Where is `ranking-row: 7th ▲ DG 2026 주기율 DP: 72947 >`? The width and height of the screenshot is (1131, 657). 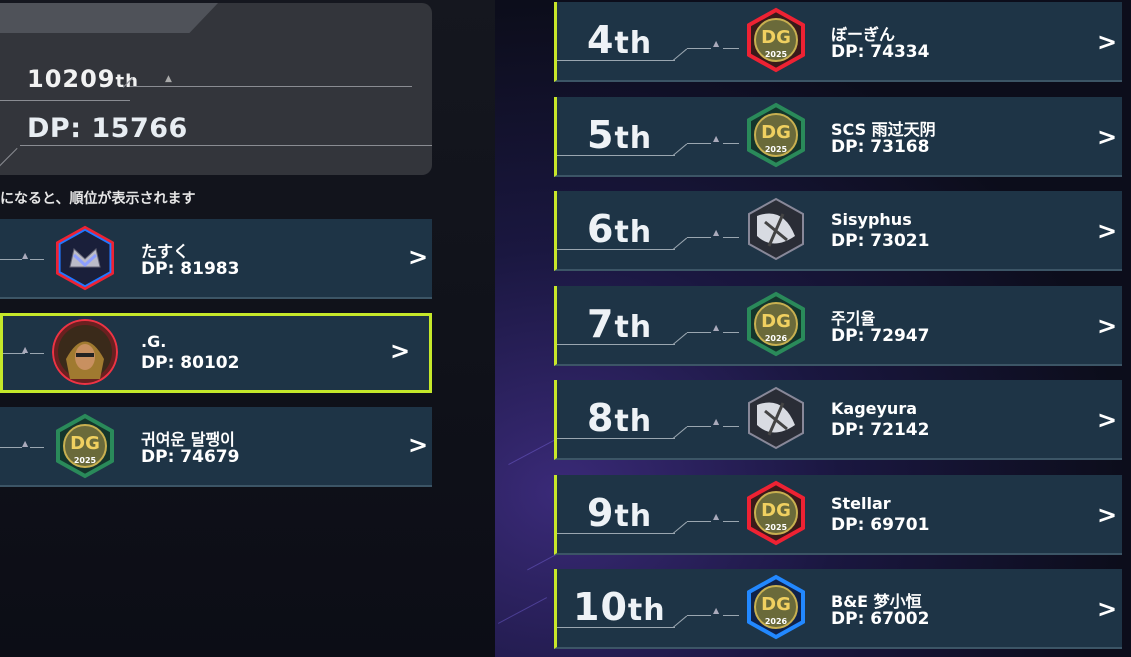
ranking-row: 7th ▲ DG 2026 주기율 DP: 72947 > is located at coordinates (838, 325).